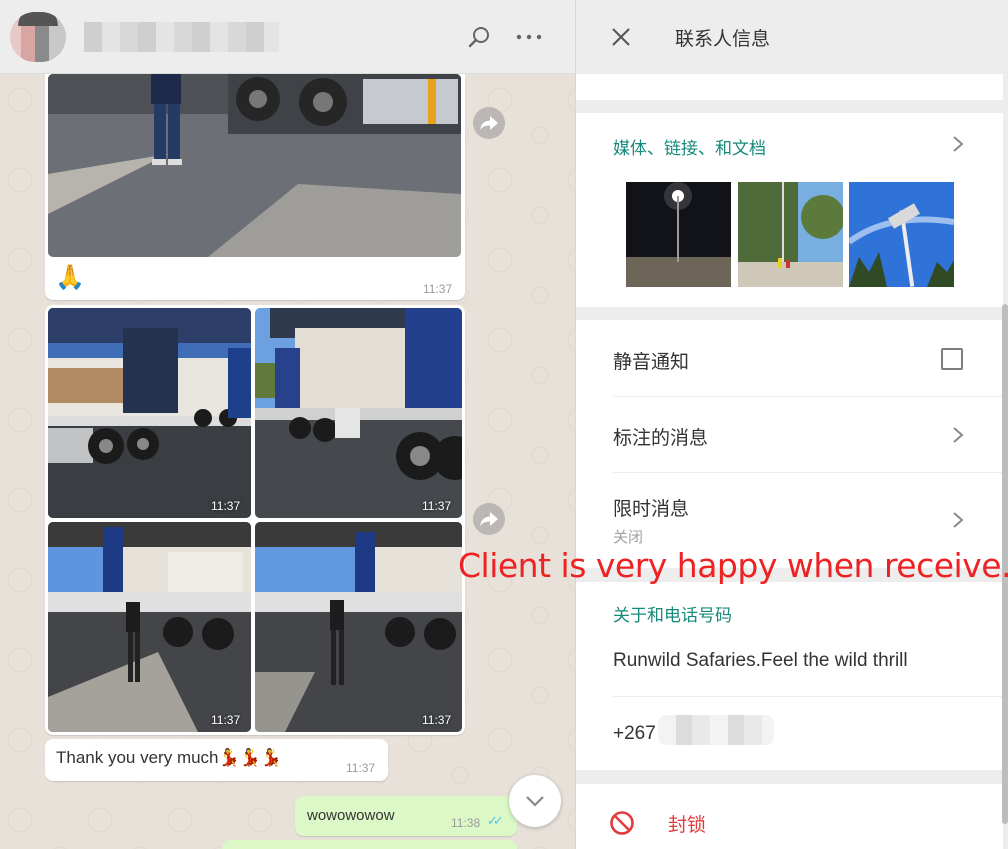 This screenshot has width=1008, height=849. I want to click on chat-header, so click(287, 37).